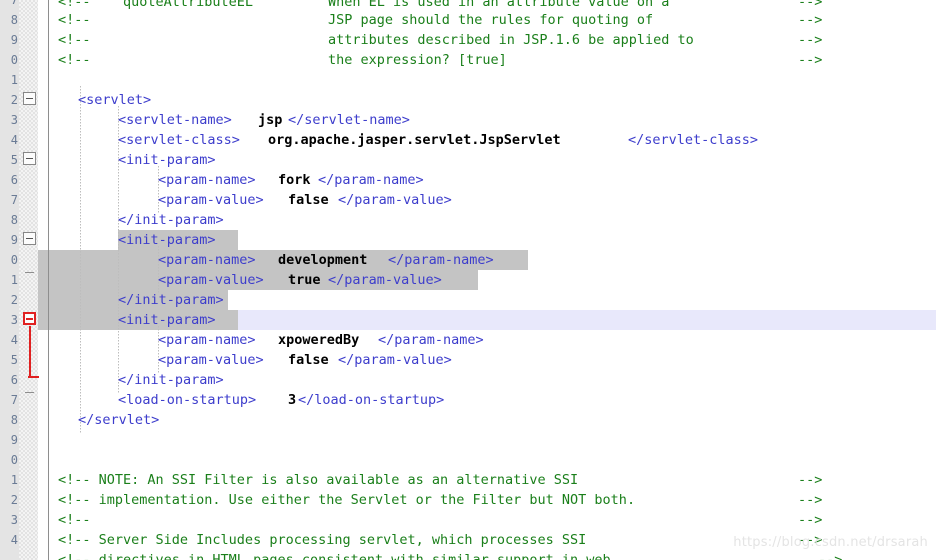 The width and height of the screenshot is (936, 560). I want to click on xml-text-value: true, so click(304, 280).